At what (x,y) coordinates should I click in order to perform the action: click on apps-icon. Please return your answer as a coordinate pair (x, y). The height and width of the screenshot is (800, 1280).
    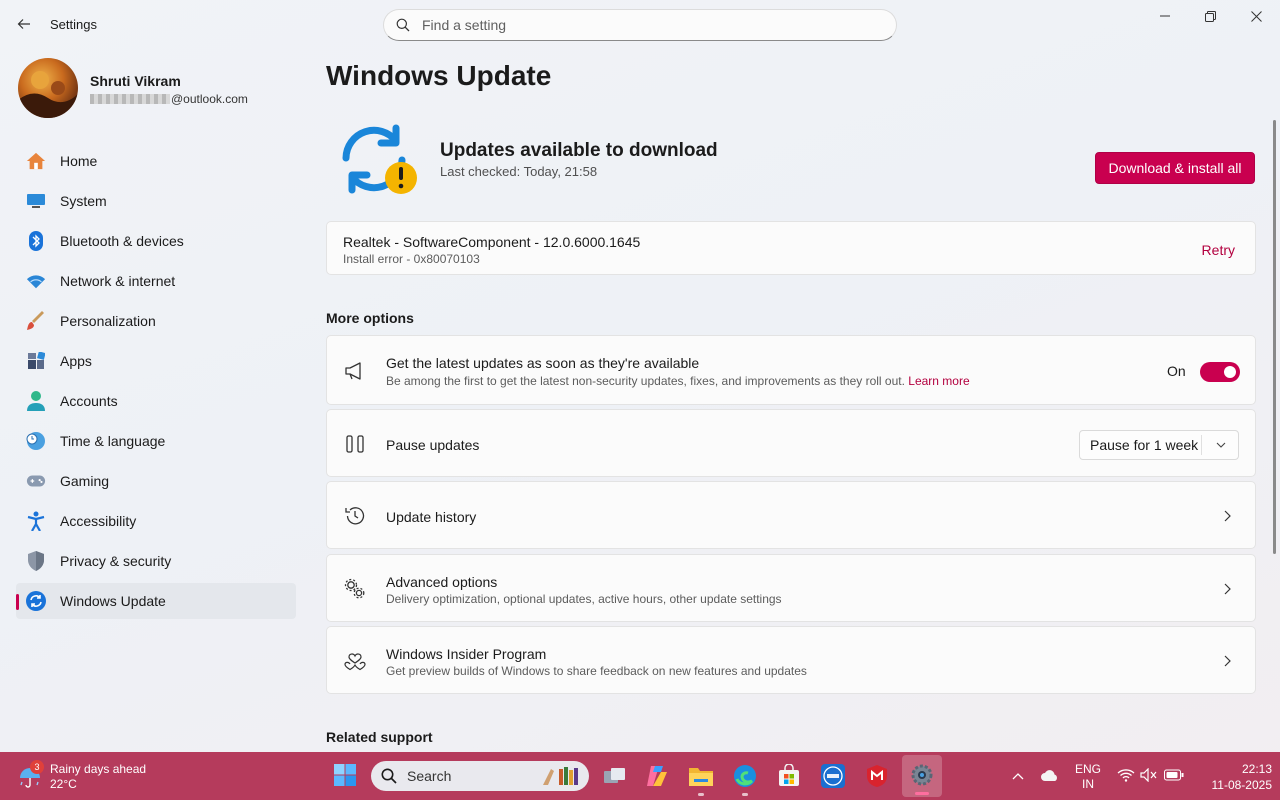
    Looking at the image, I should click on (36, 361).